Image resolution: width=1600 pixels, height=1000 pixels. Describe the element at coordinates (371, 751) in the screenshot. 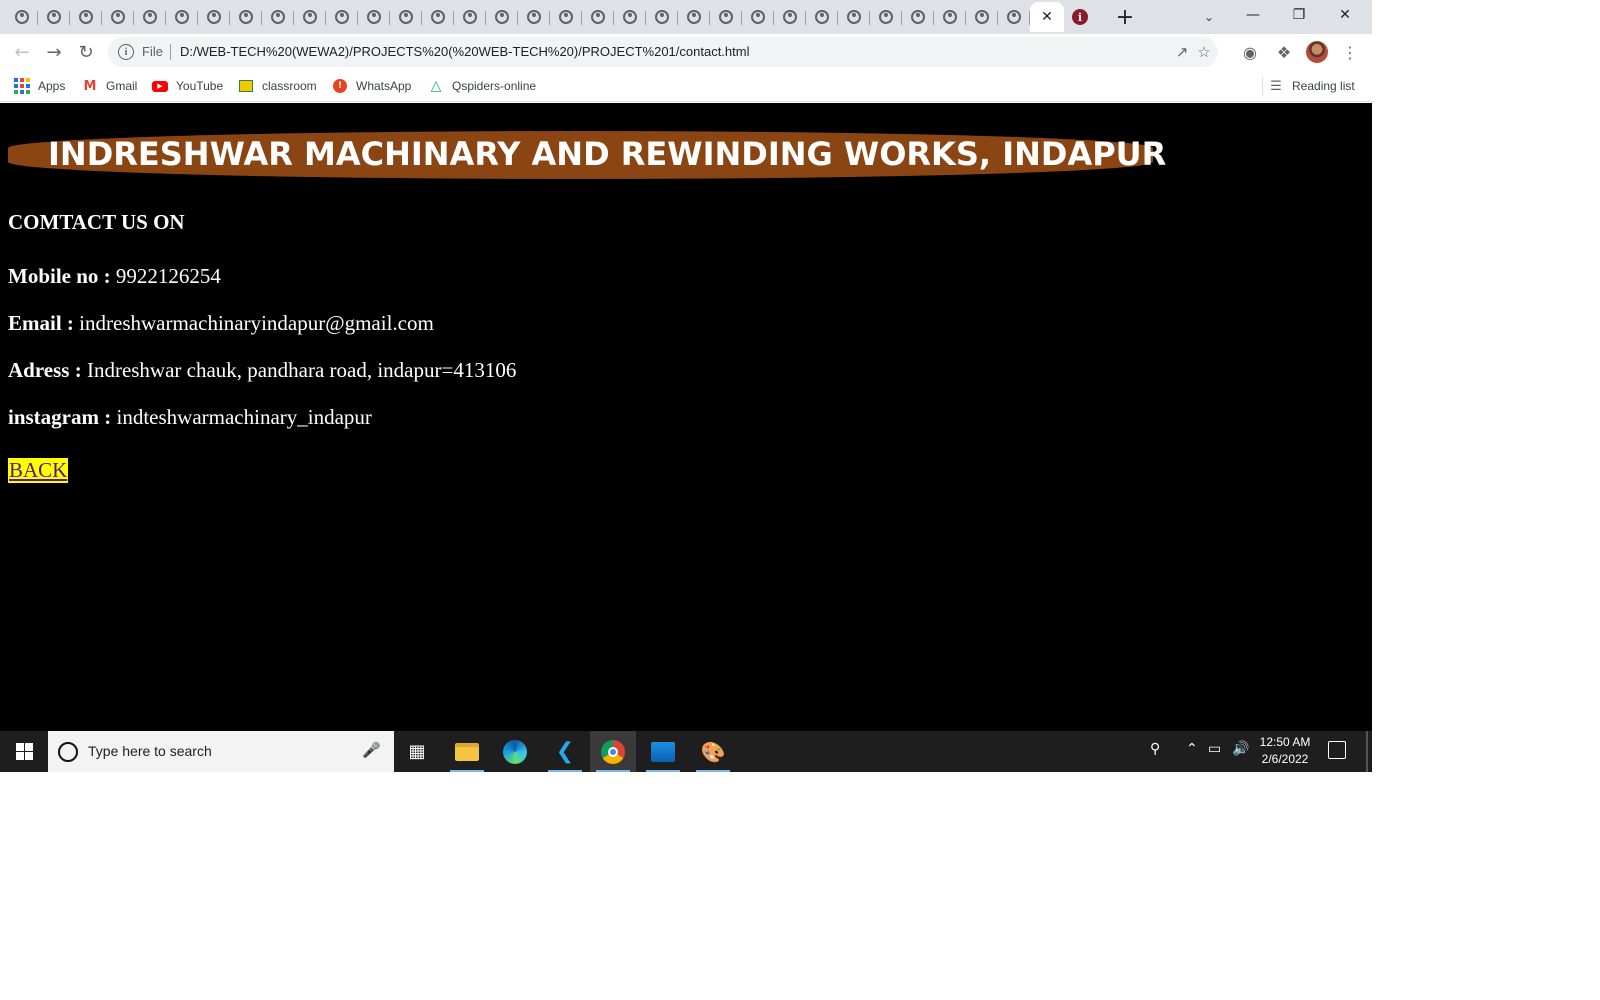

I see `microphone-icon: 🎤` at that location.